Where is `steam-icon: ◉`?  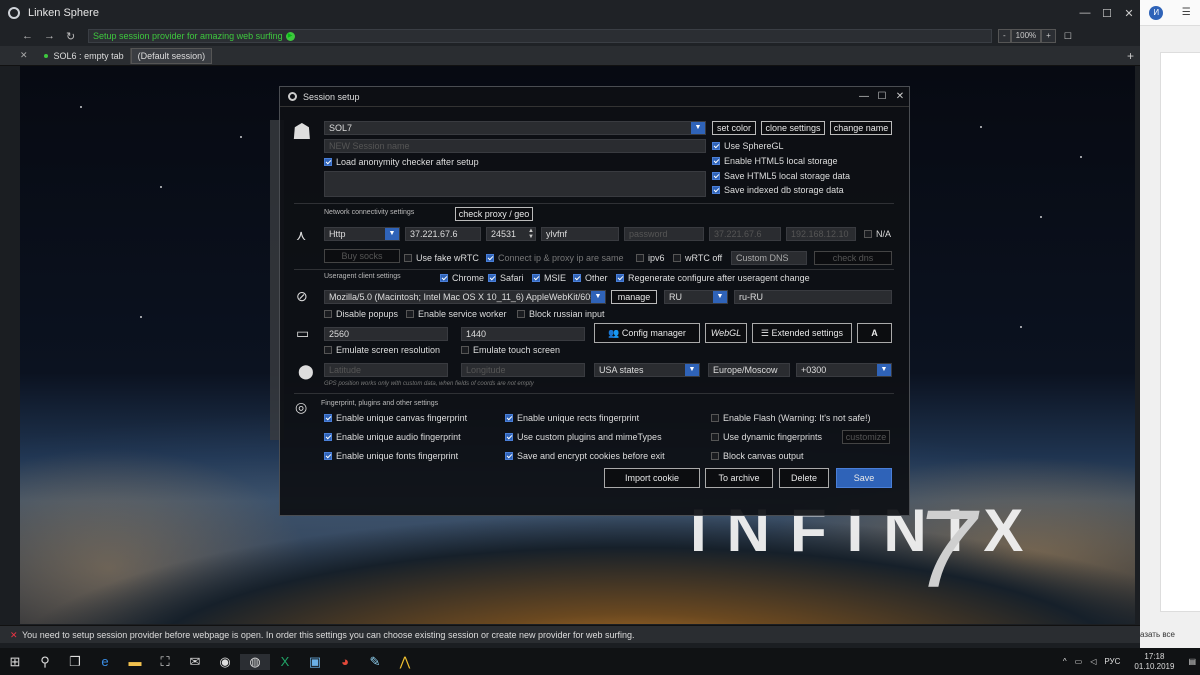
steam-icon: ◉ is located at coordinates (225, 662).